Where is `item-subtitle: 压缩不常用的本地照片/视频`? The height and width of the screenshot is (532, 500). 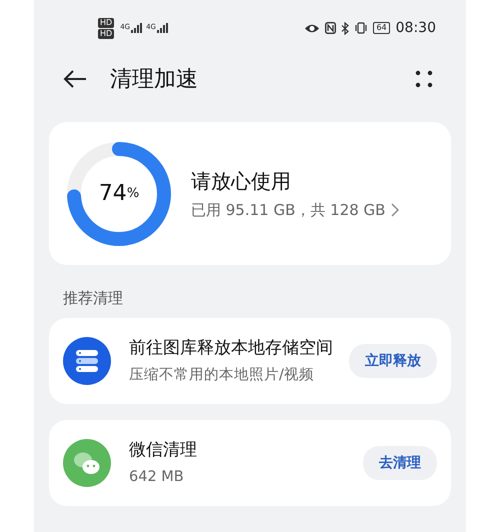
item-subtitle: 压缩不常用的本地照片/视频 is located at coordinates (222, 375).